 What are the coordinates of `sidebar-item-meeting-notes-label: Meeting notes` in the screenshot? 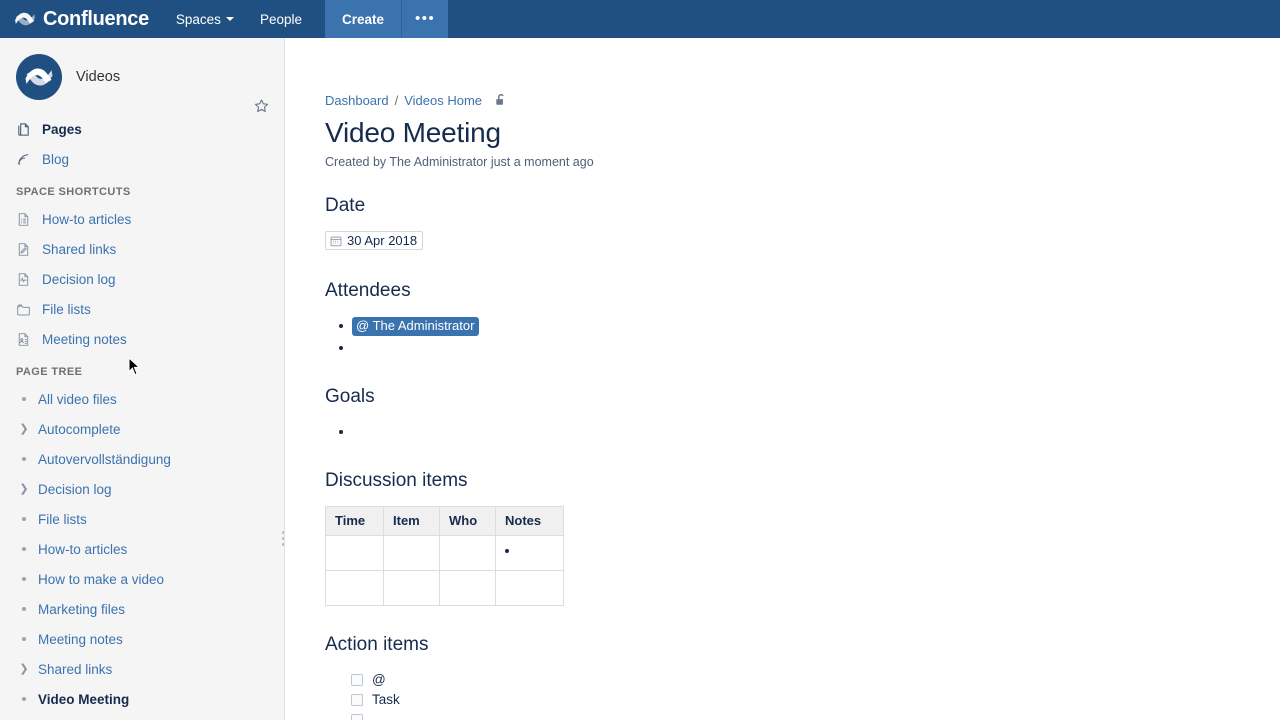 It's located at (84, 339).